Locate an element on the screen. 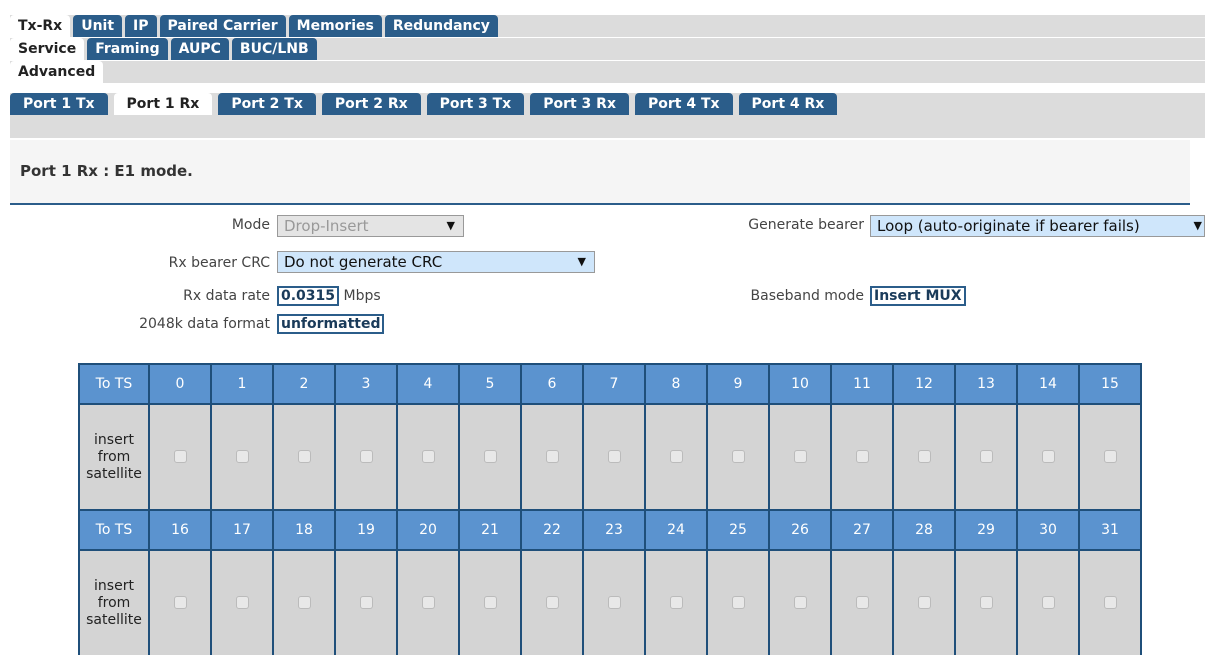 This screenshot has height=655, width=1205. tab-paired-carrier: Paired Carrier is located at coordinates (222, 26).